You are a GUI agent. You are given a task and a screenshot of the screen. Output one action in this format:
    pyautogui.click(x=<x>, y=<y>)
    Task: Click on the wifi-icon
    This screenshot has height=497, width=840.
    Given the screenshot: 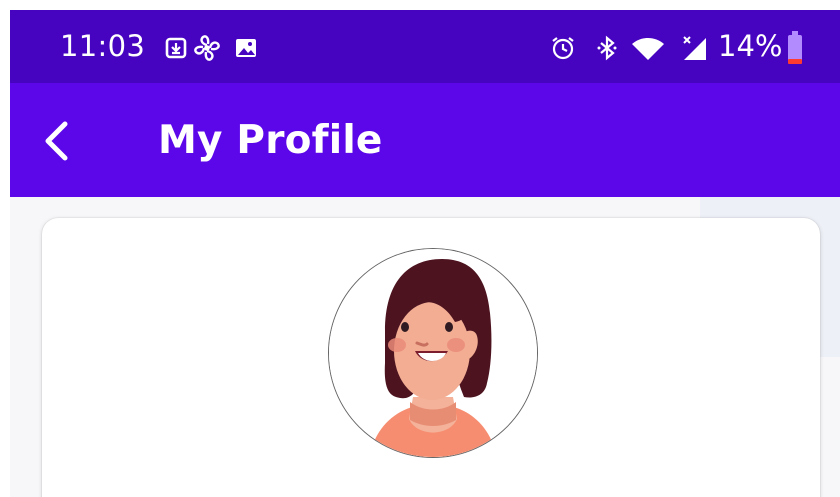 What is the action you would take?
    pyautogui.click(x=648, y=49)
    